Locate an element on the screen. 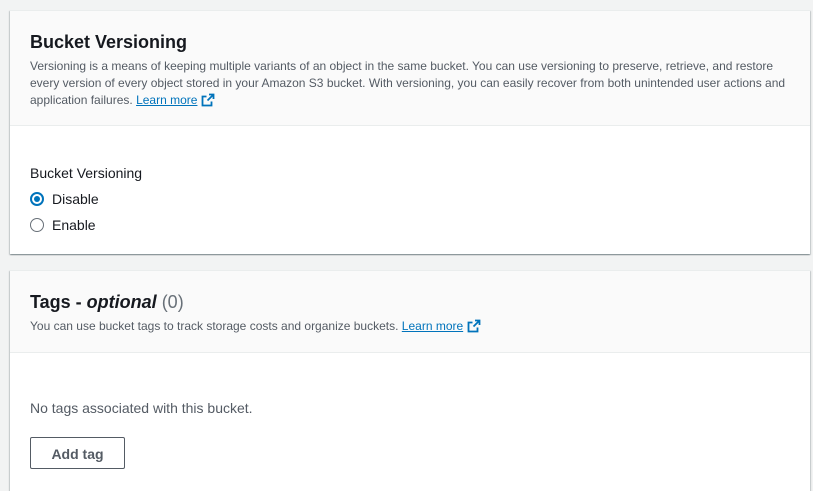  tags-title: Tags - optional (0) is located at coordinates (410, 302).